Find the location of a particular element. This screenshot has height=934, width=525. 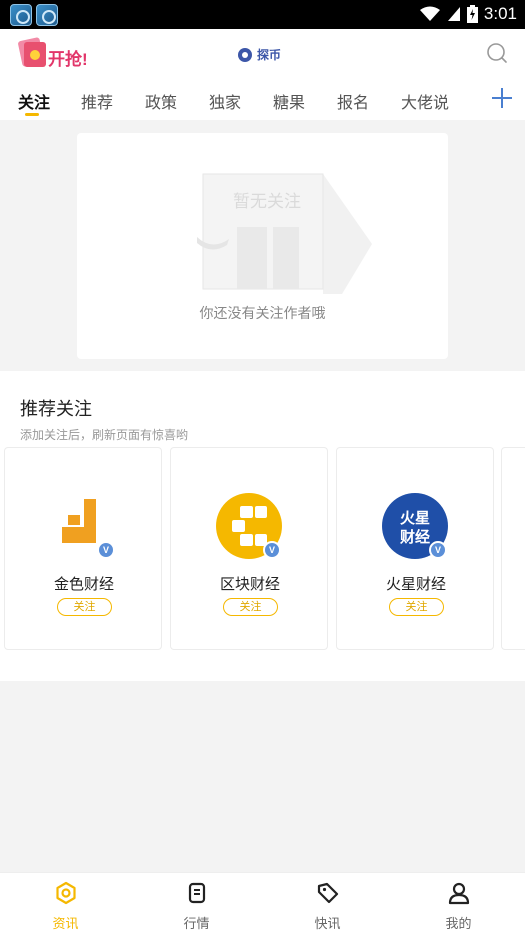

active-tab-indicator is located at coordinates (32, 114).